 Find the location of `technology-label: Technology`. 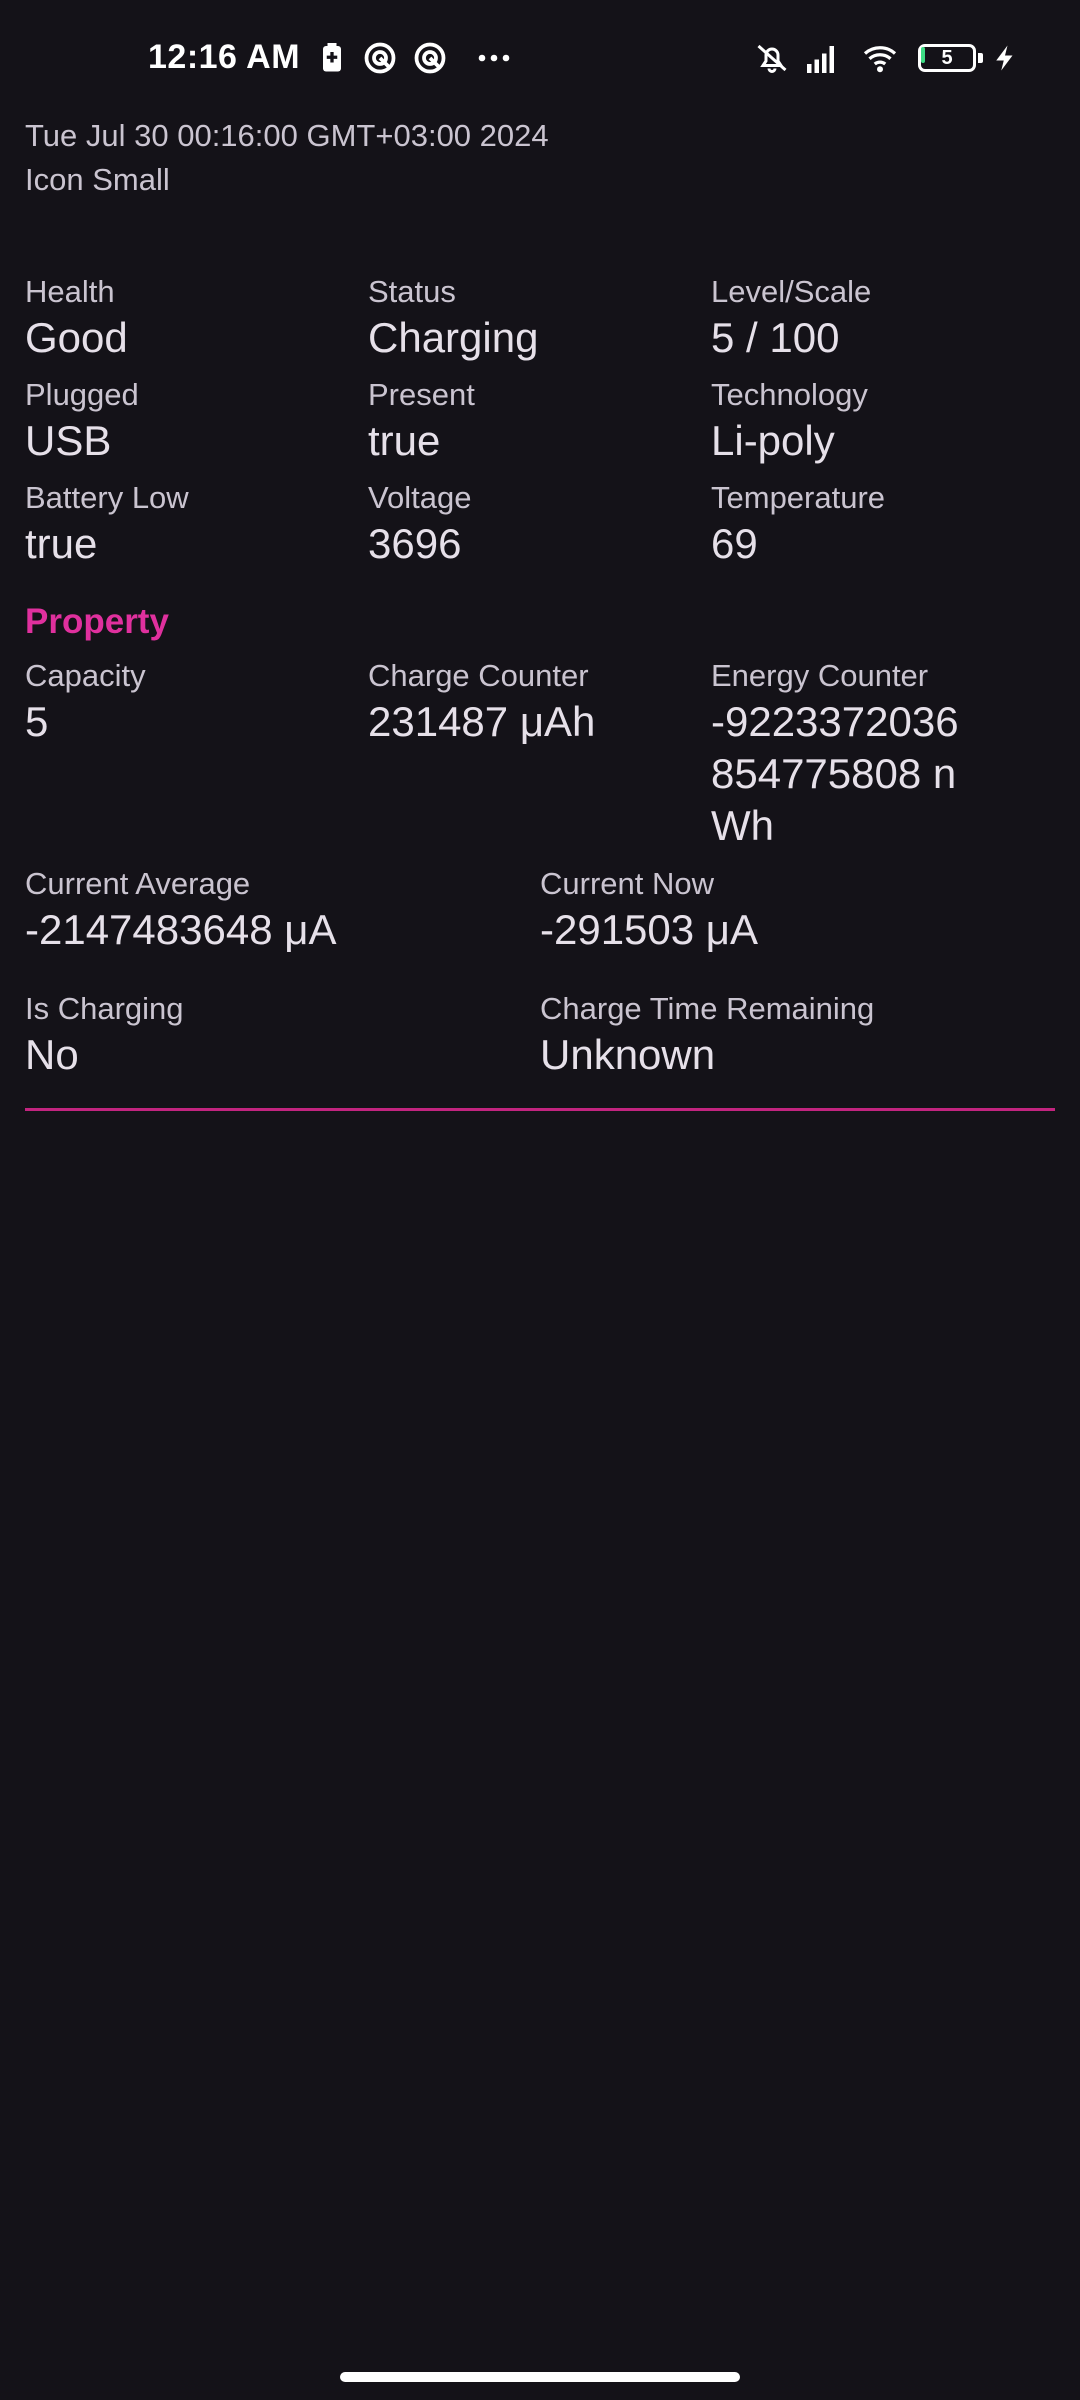

technology-label: Technology is located at coordinates (789, 394).